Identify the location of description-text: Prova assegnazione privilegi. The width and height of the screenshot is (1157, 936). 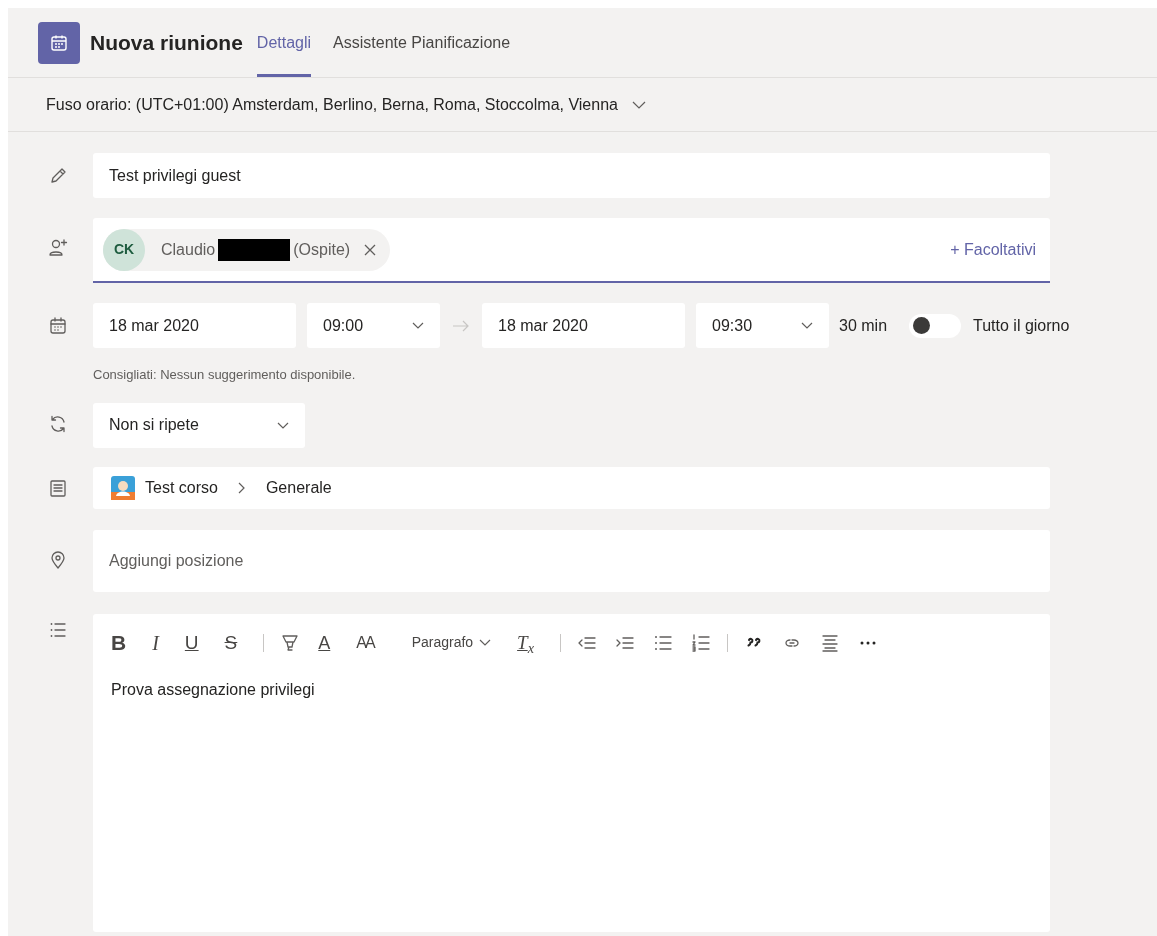
(213, 689).